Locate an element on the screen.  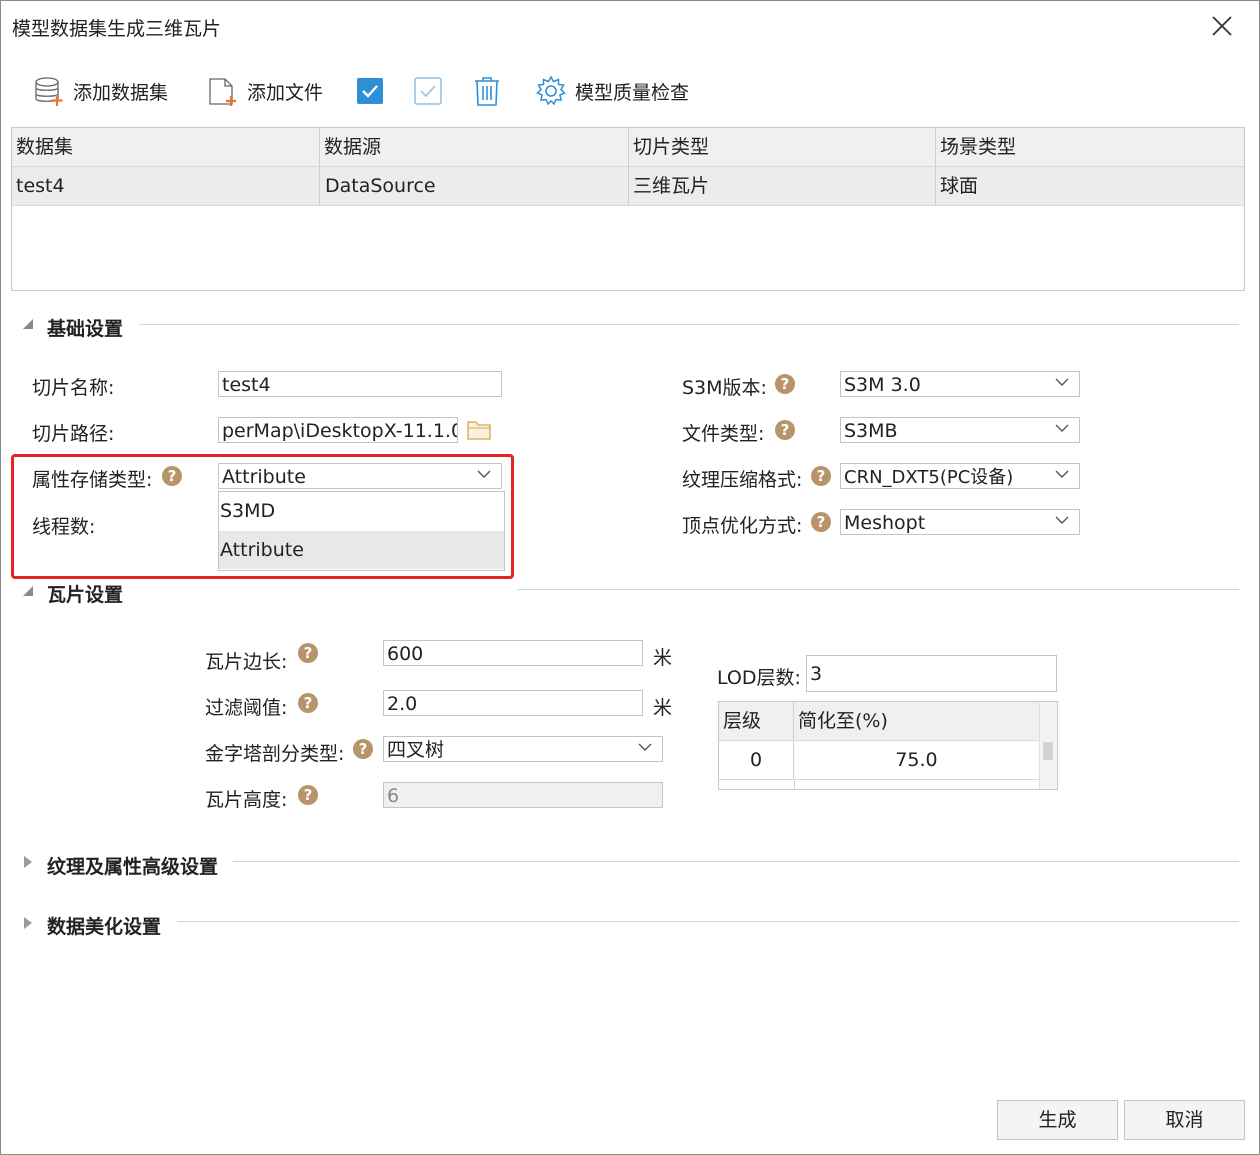
lod-cell-level: 0 is located at coordinates (756, 760).